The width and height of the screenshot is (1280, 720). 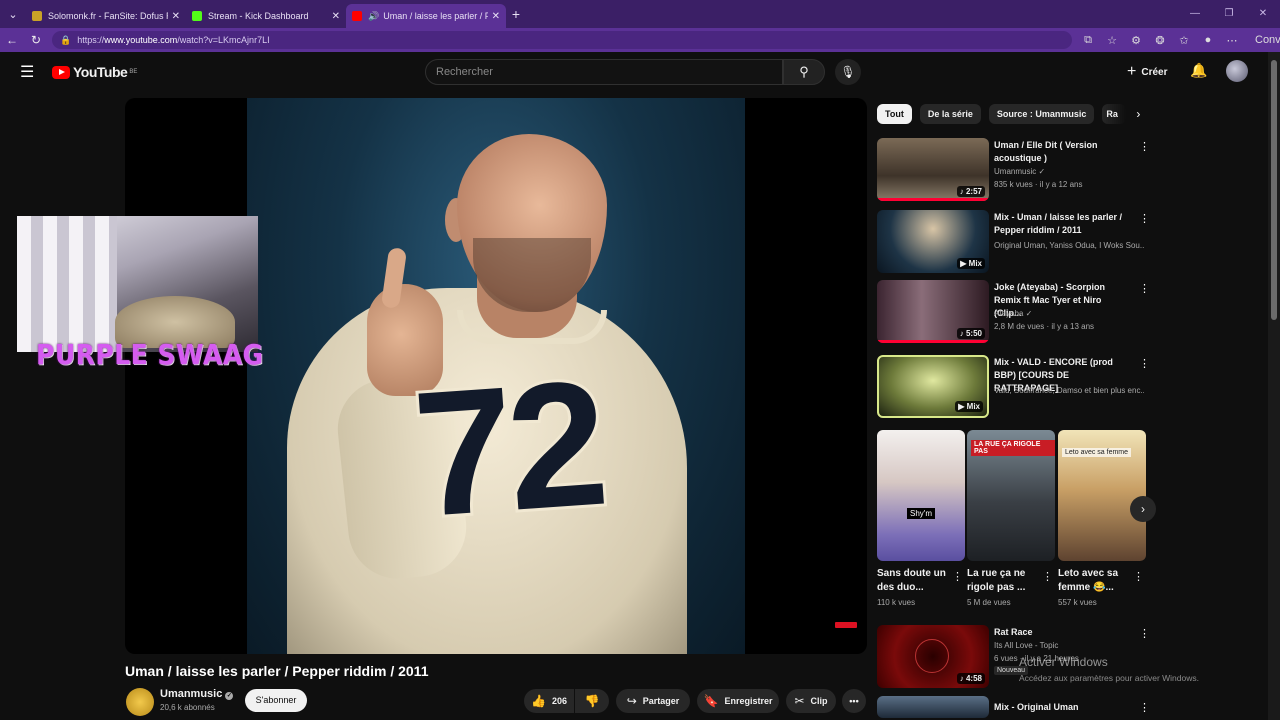 What do you see at coordinates (12, 40) in the screenshot?
I see `back-arrow-icon: ←` at bounding box center [12, 40].